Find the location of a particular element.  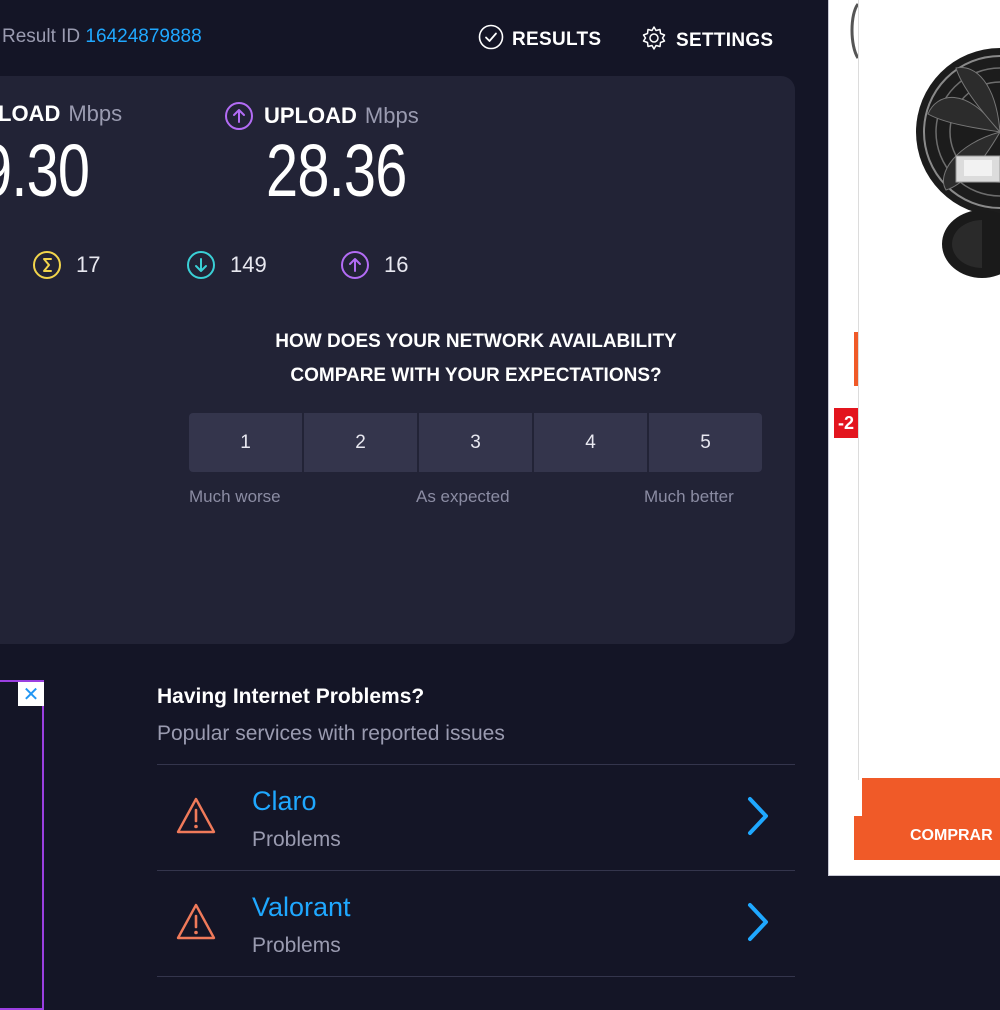

scale-label-high: Much better is located at coordinates (689, 496).